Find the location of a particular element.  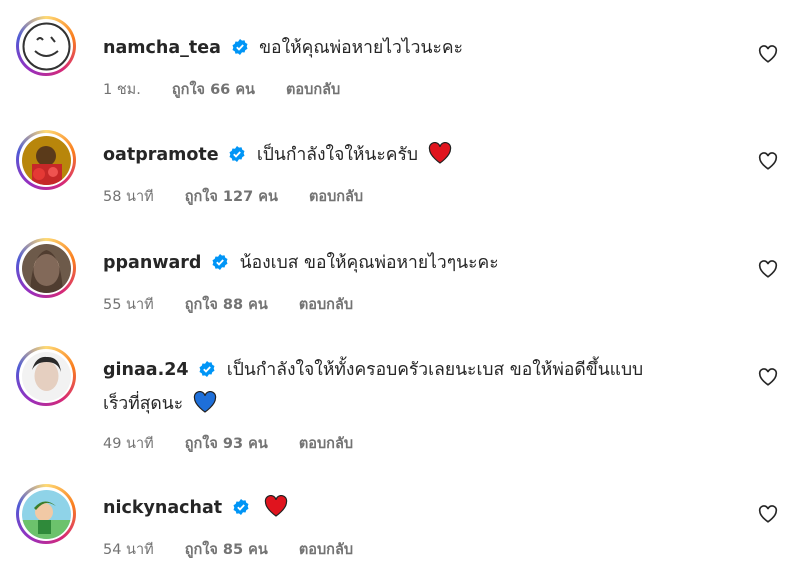

comment-text: น้องเบส ขอให้คุณพ่อหายไวๆนะคะ is located at coordinates (369, 263).